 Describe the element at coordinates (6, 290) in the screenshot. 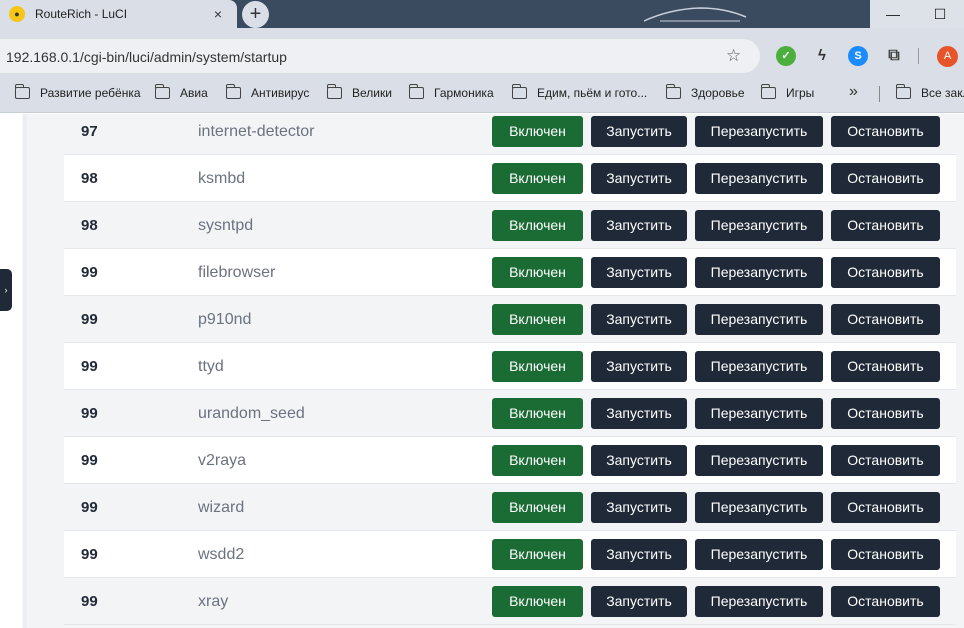

I see `sidebar-toggle-button: ›` at that location.